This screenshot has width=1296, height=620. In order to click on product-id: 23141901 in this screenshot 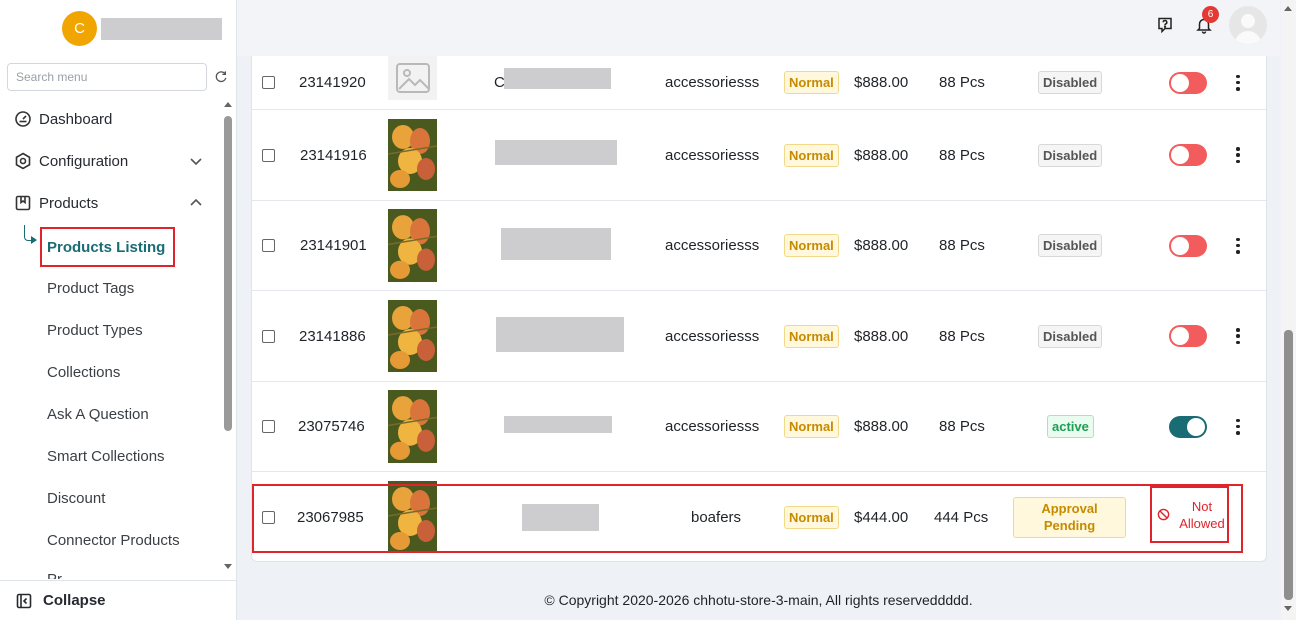, I will do `click(333, 245)`.